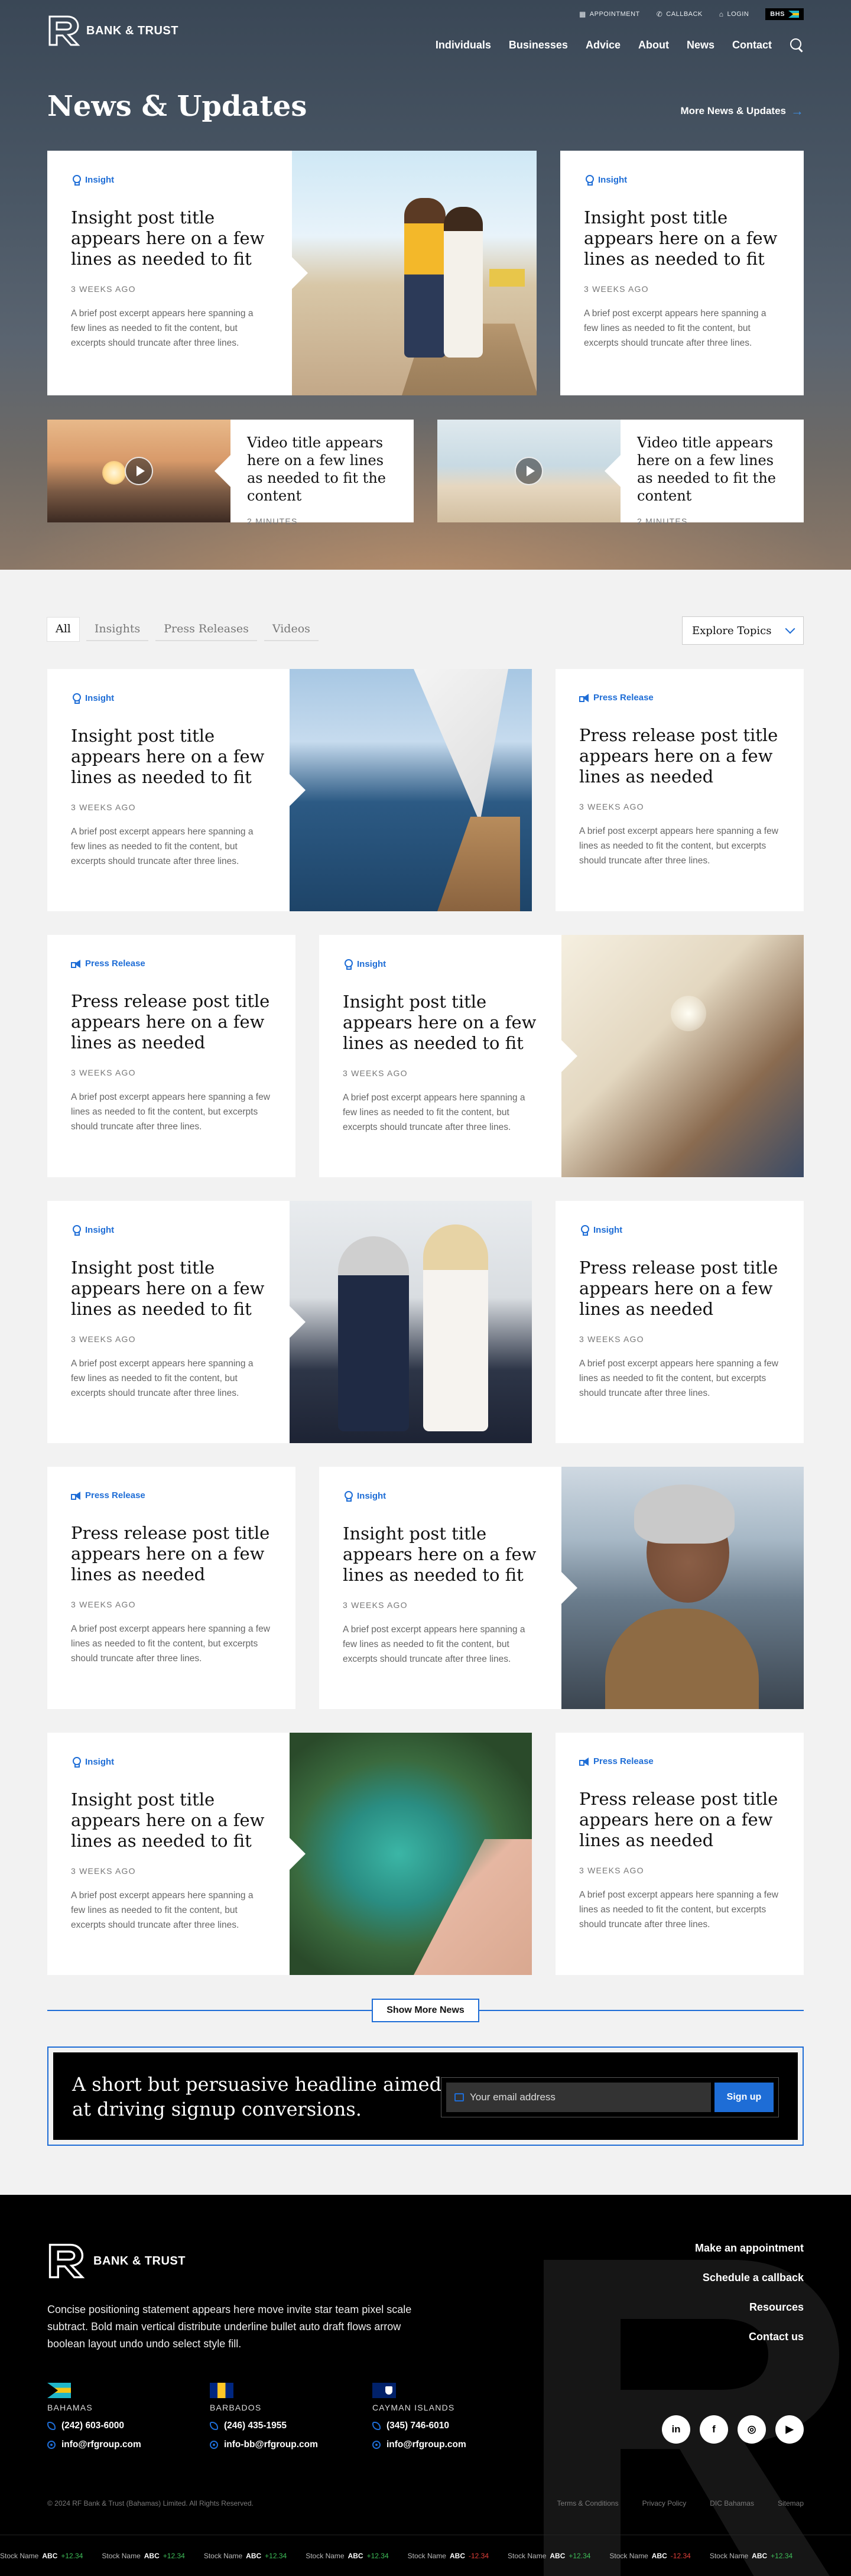  What do you see at coordinates (721, 14) in the screenshot?
I see `lock-icon: ⌂` at bounding box center [721, 14].